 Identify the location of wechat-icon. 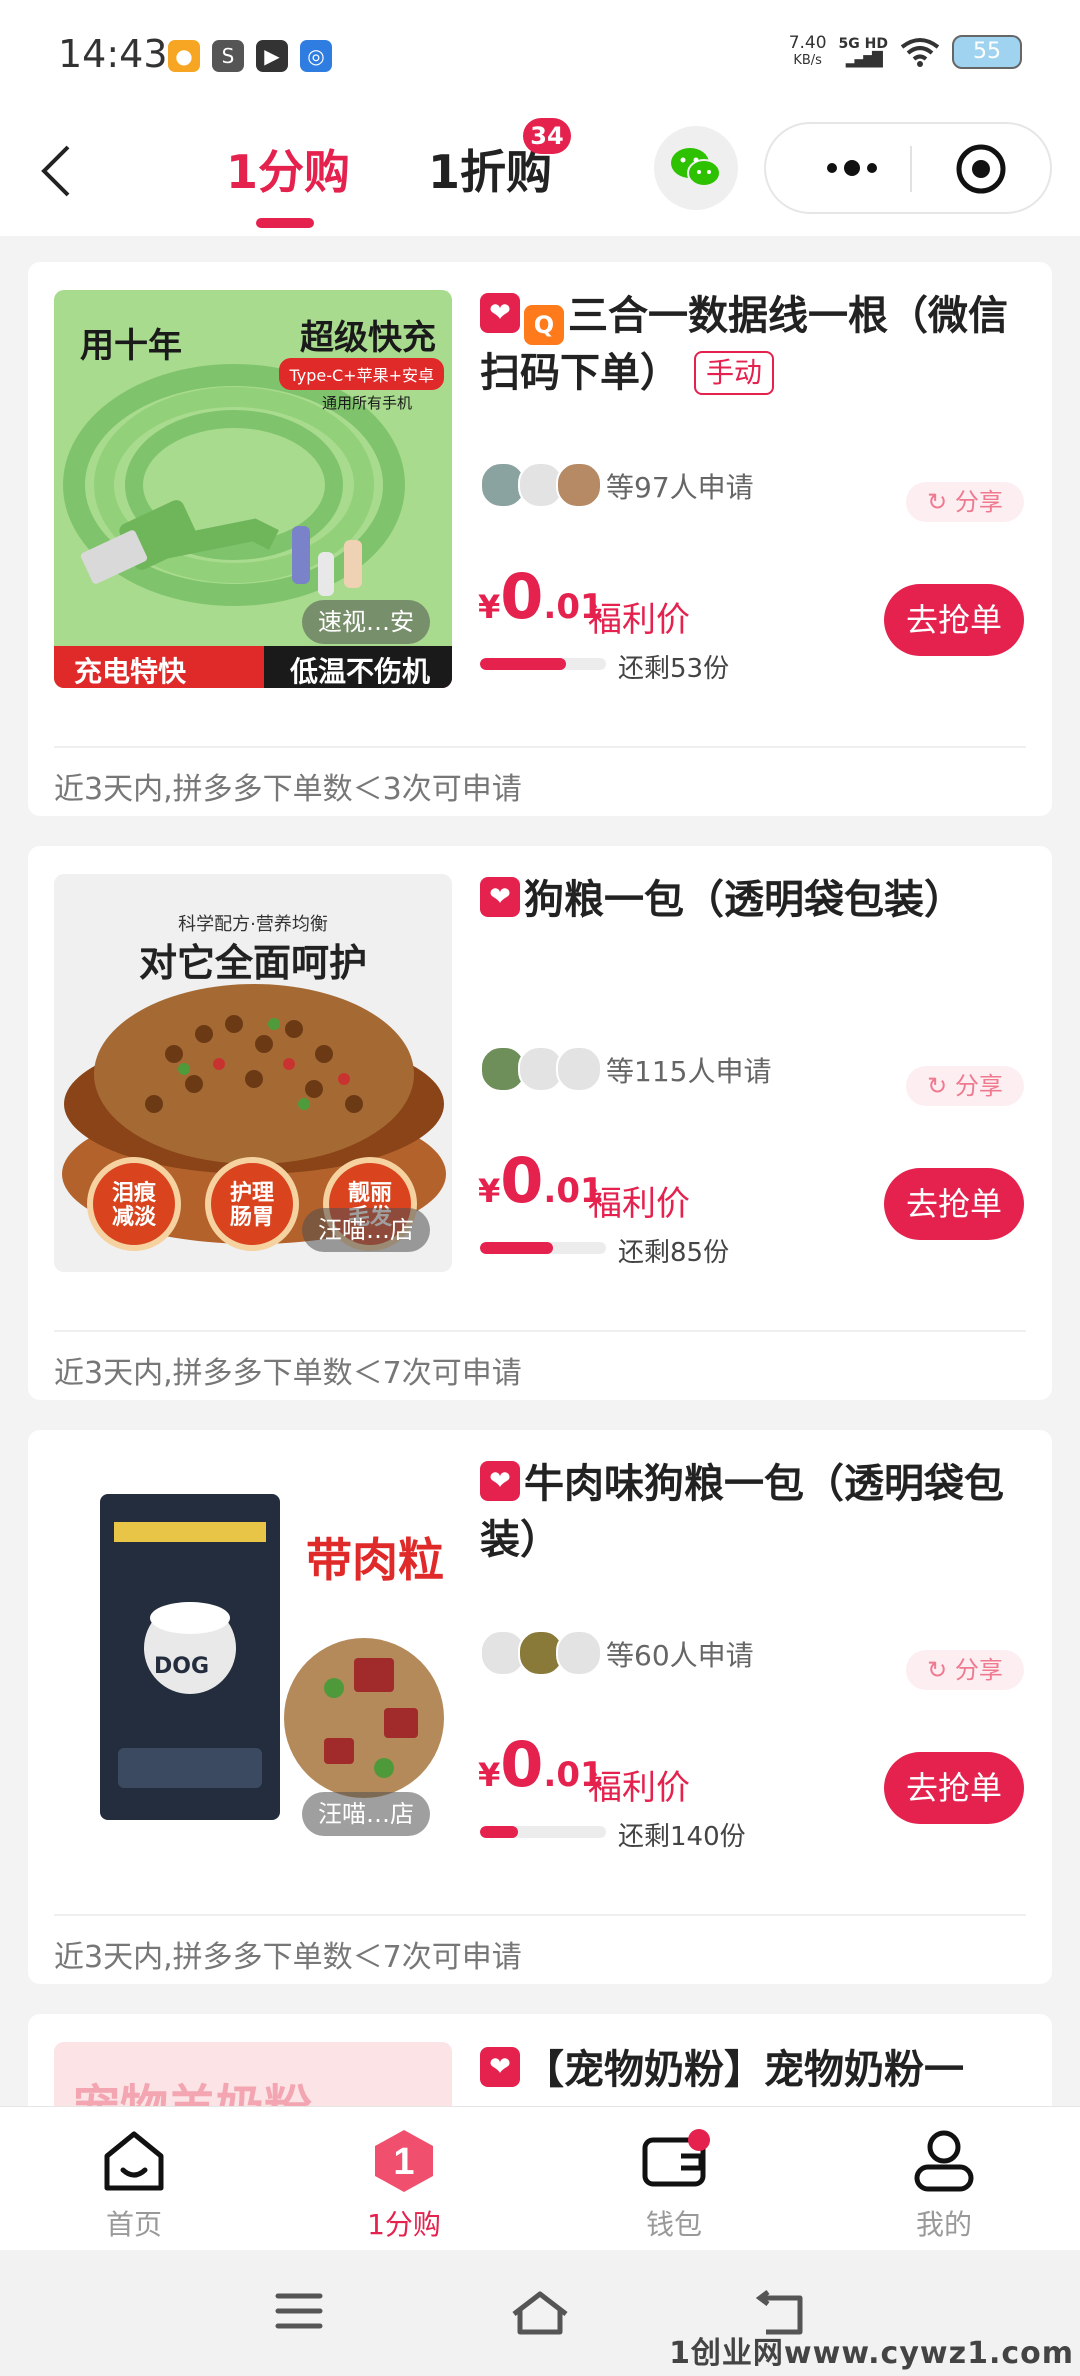
(696, 167).